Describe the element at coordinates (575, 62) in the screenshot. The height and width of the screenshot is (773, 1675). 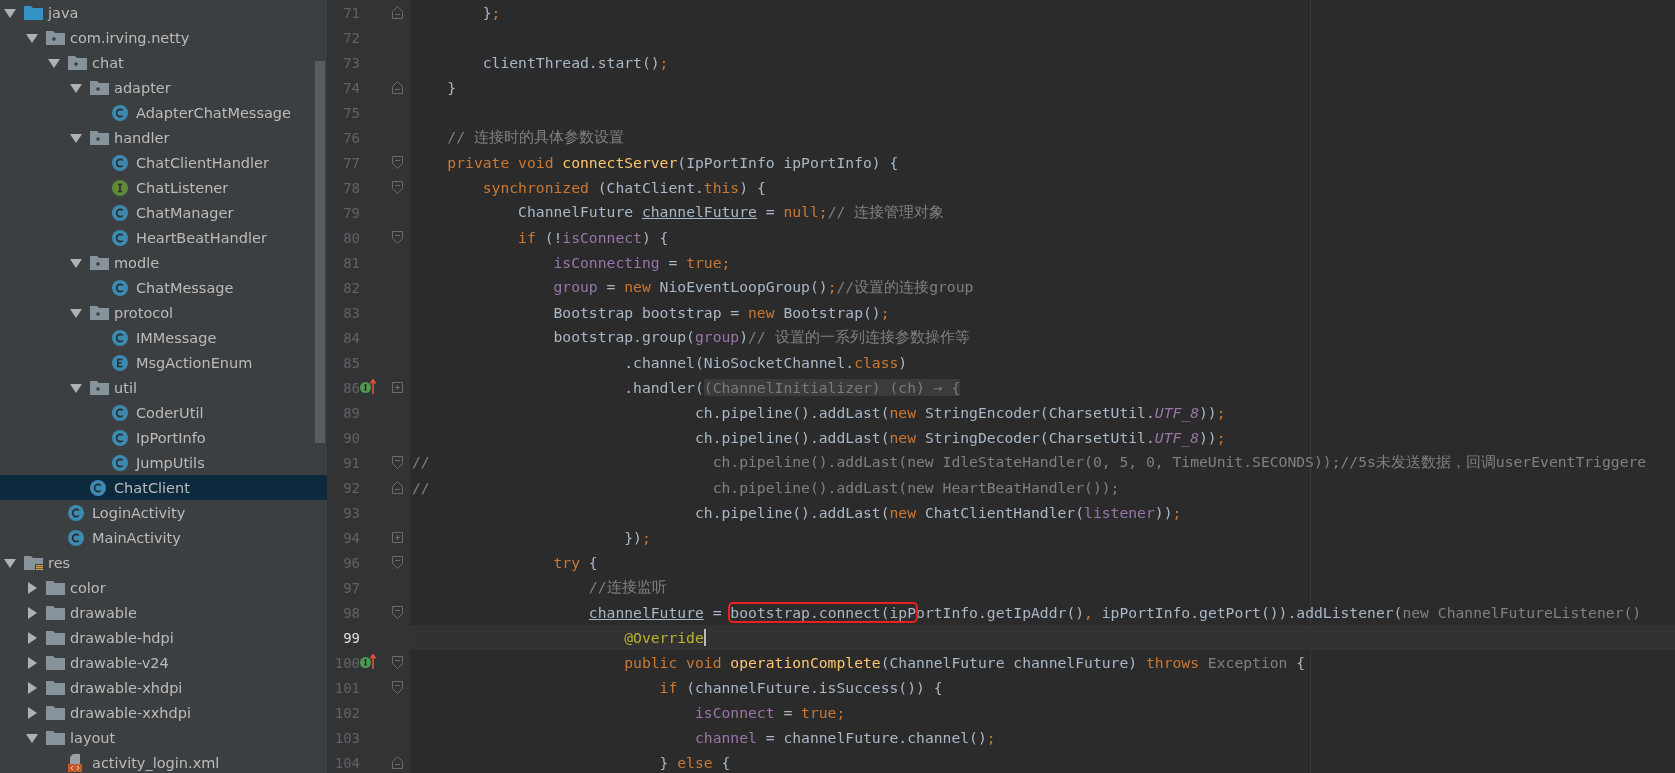
I see `code-line: clientThread.start();` at that location.